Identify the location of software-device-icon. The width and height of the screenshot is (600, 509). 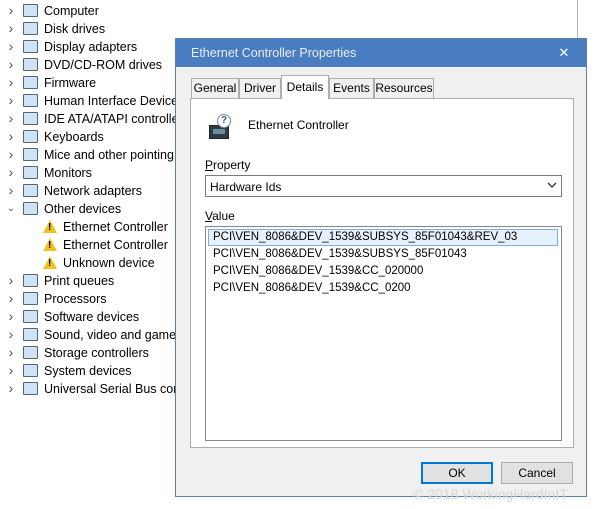
(30, 316).